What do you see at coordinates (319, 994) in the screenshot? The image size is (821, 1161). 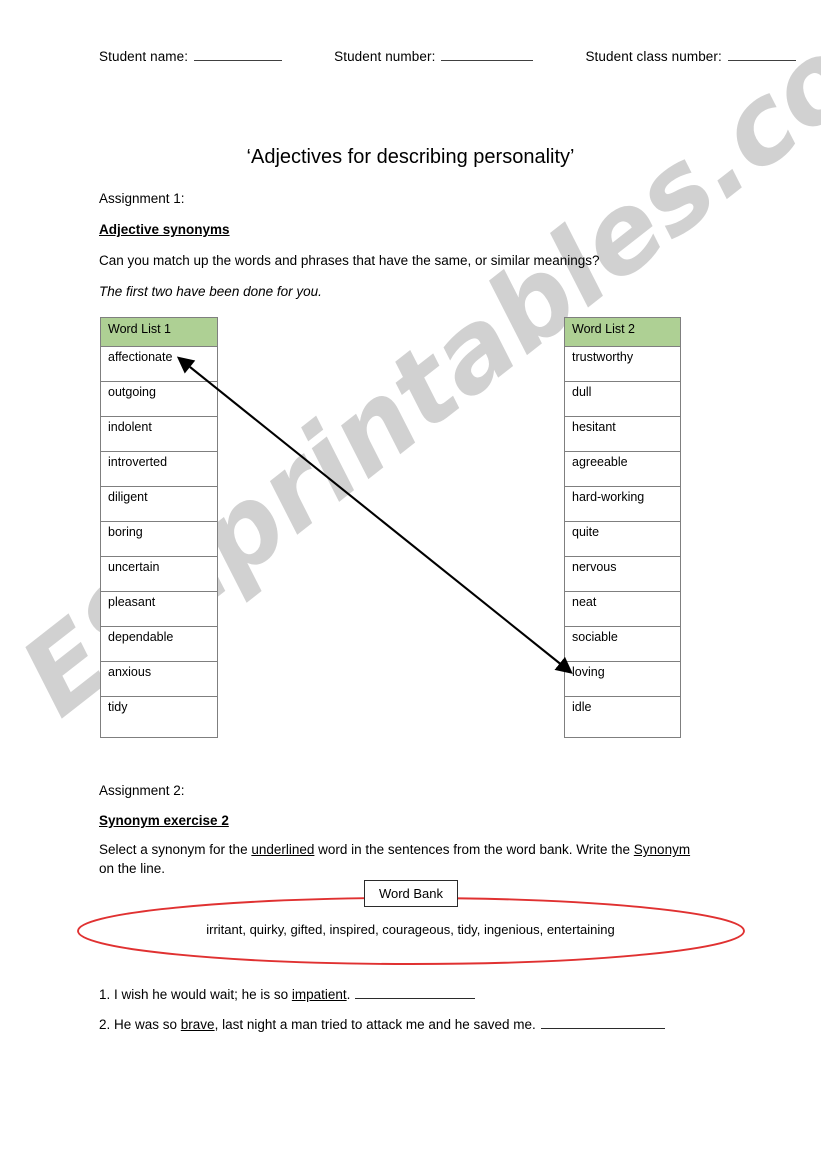 I see `sentence-1-underlined-word: impatient` at bounding box center [319, 994].